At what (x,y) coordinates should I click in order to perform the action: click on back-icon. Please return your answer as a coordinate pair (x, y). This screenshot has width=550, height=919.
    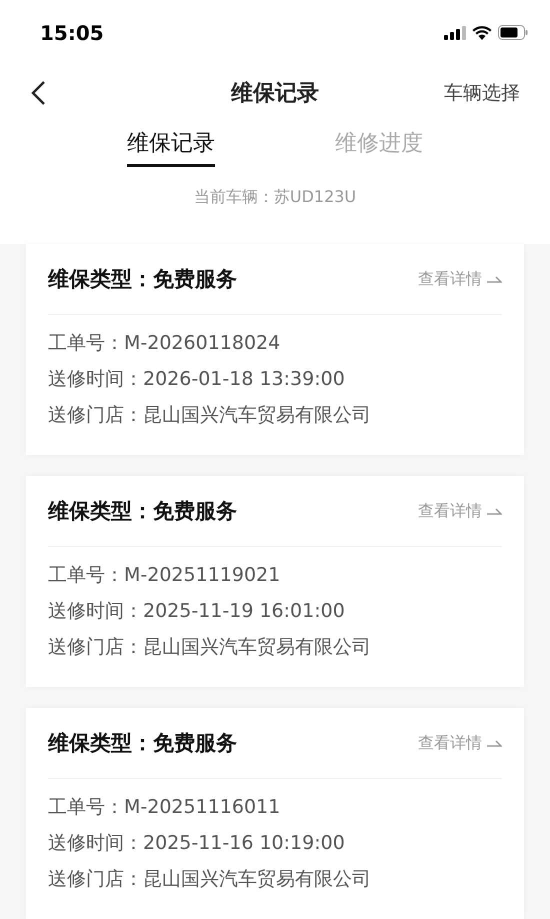
    Looking at the image, I should click on (38, 93).